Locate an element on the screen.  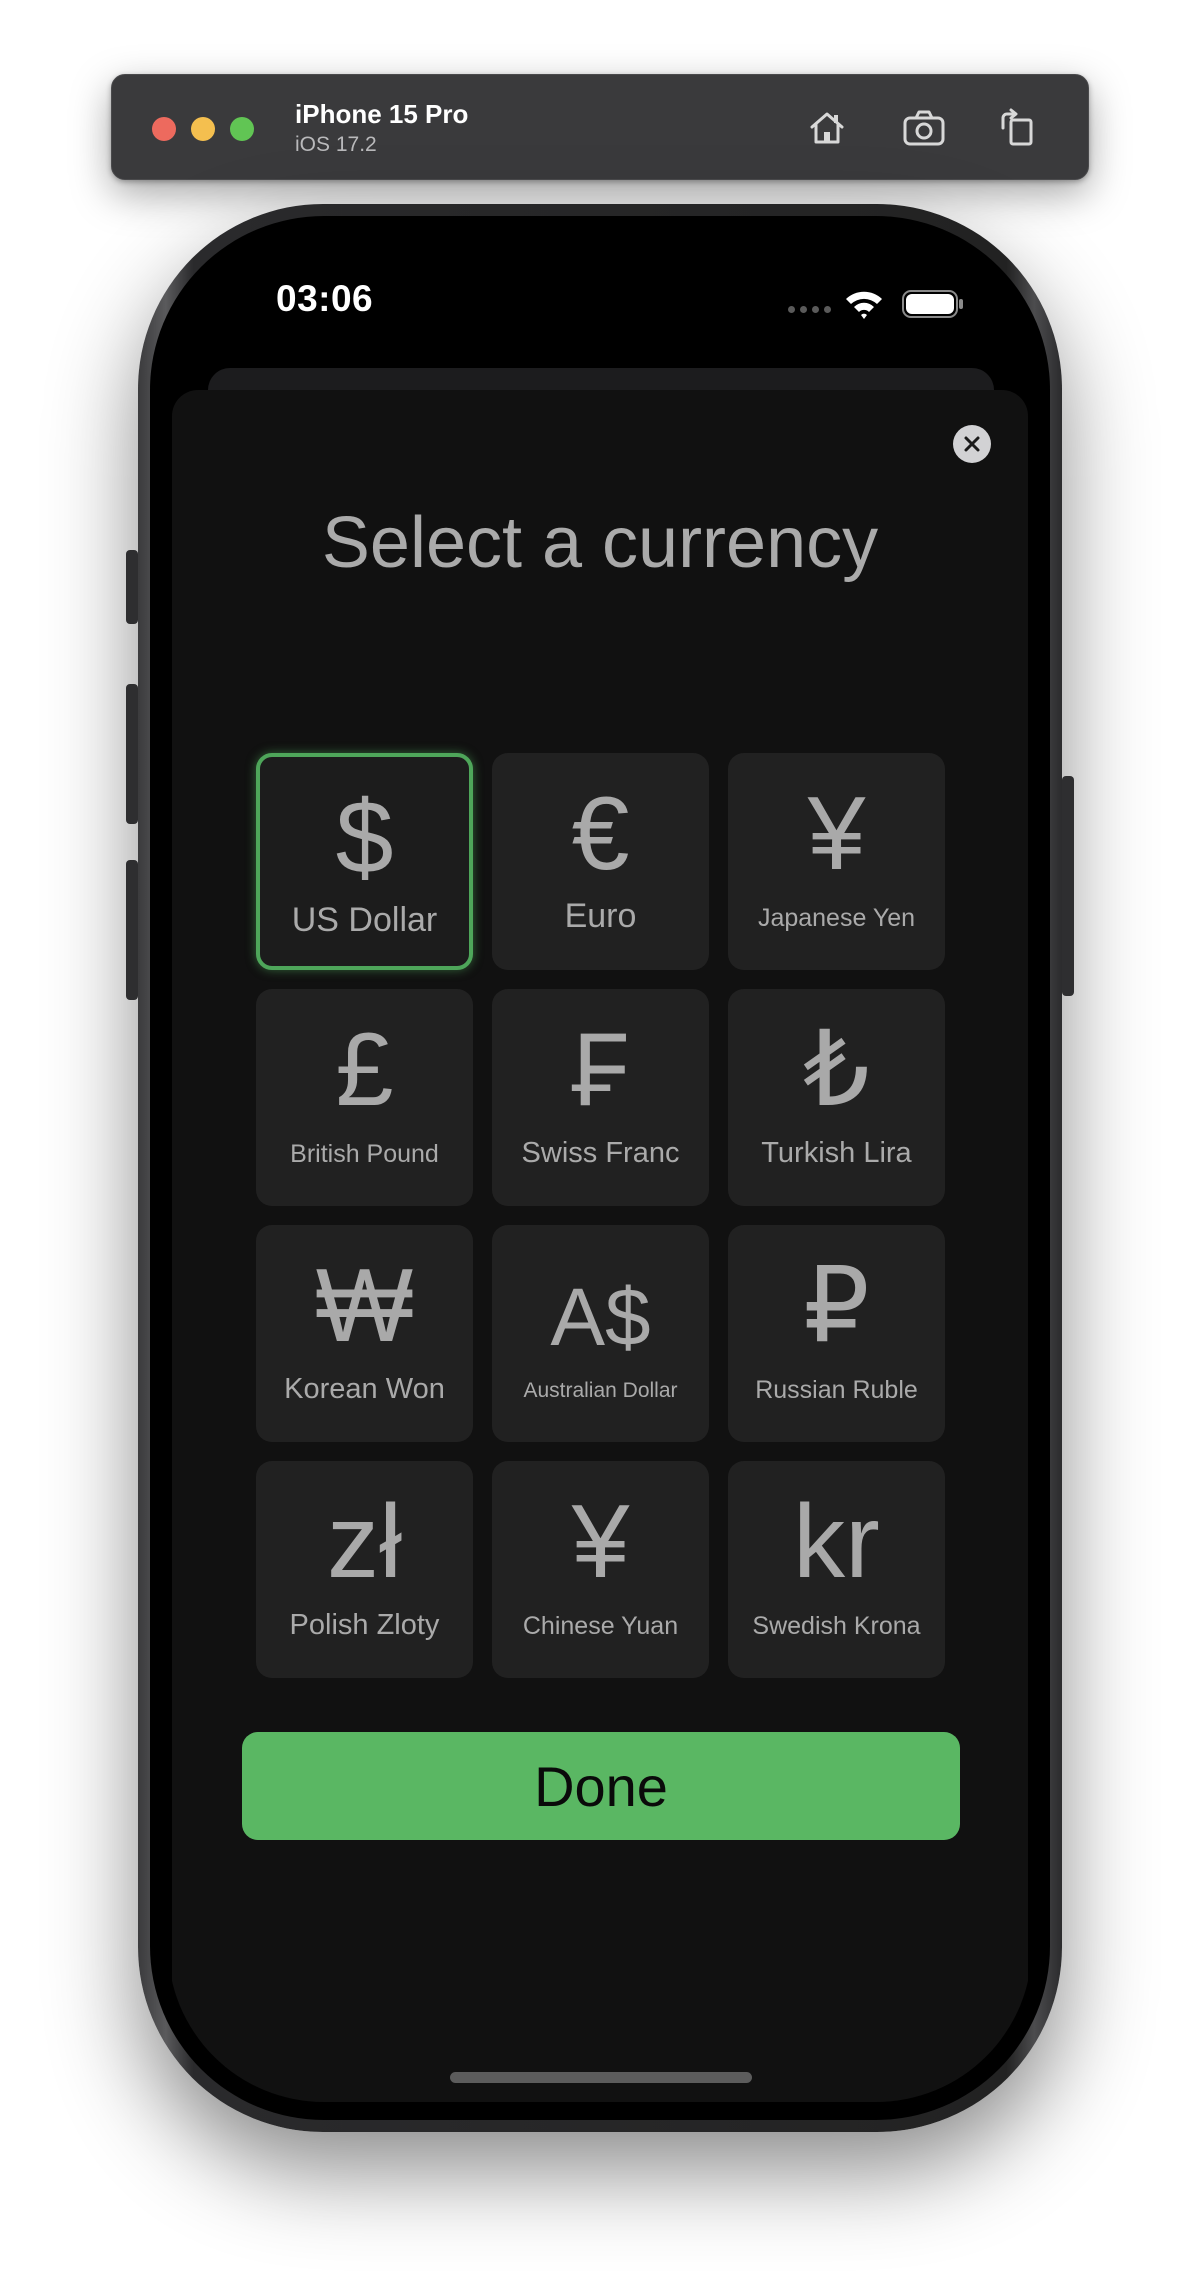
rotate-icon is located at coordinates (1017, 127).